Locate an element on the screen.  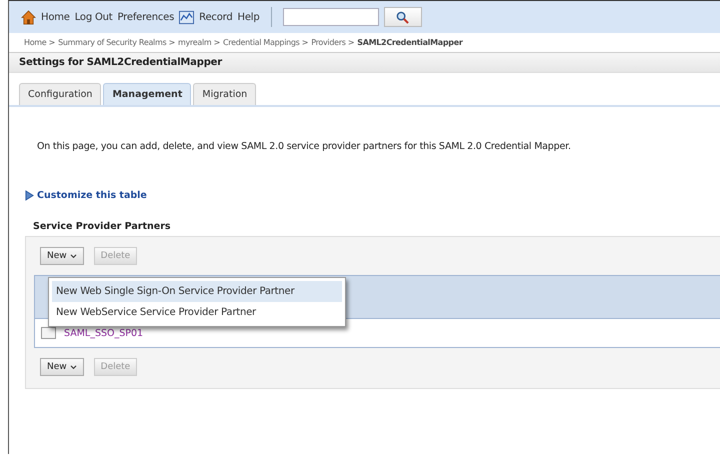
toolbar-link: Help is located at coordinates (249, 17).